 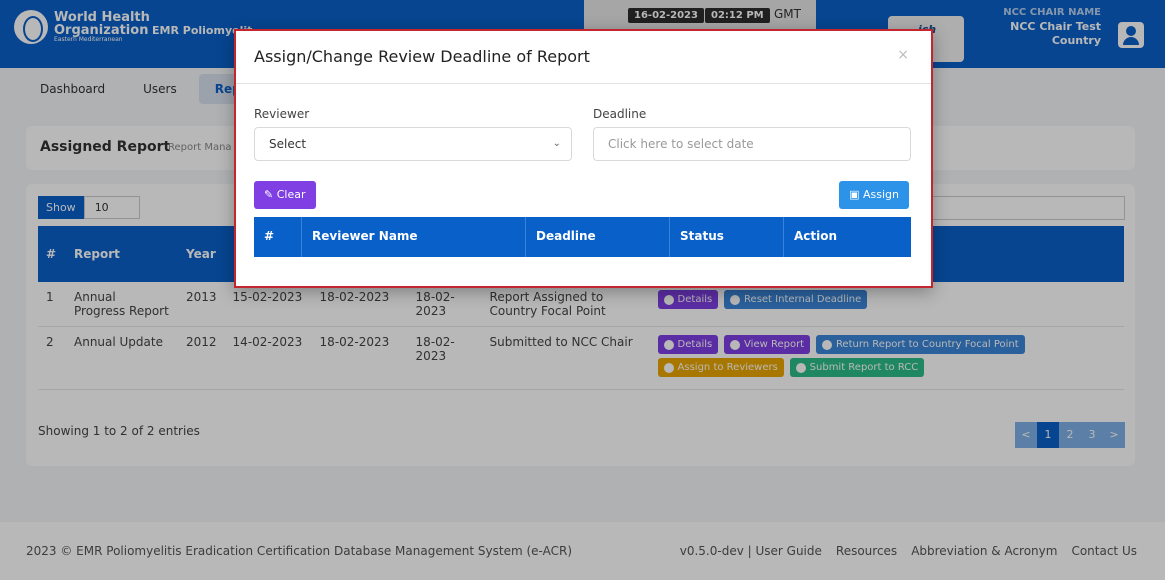 I want to click on mcol-reviewer-name: Reviewer Name, so click(x=414, y=237).